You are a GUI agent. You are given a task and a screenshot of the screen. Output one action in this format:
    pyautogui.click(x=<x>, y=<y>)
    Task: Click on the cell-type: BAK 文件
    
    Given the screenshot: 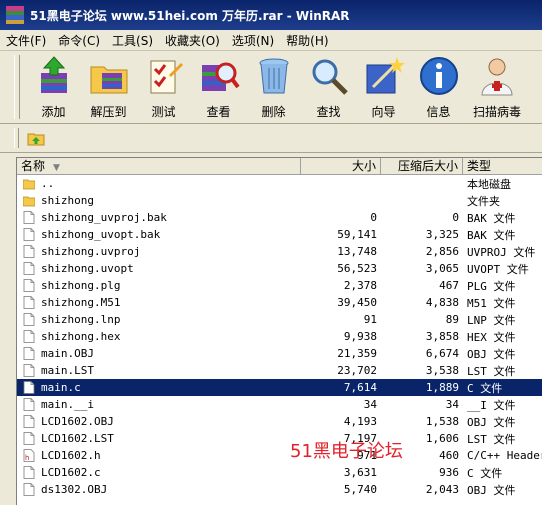 What is the action you would take?
    pyautogui.click(x=491, y=235)
    